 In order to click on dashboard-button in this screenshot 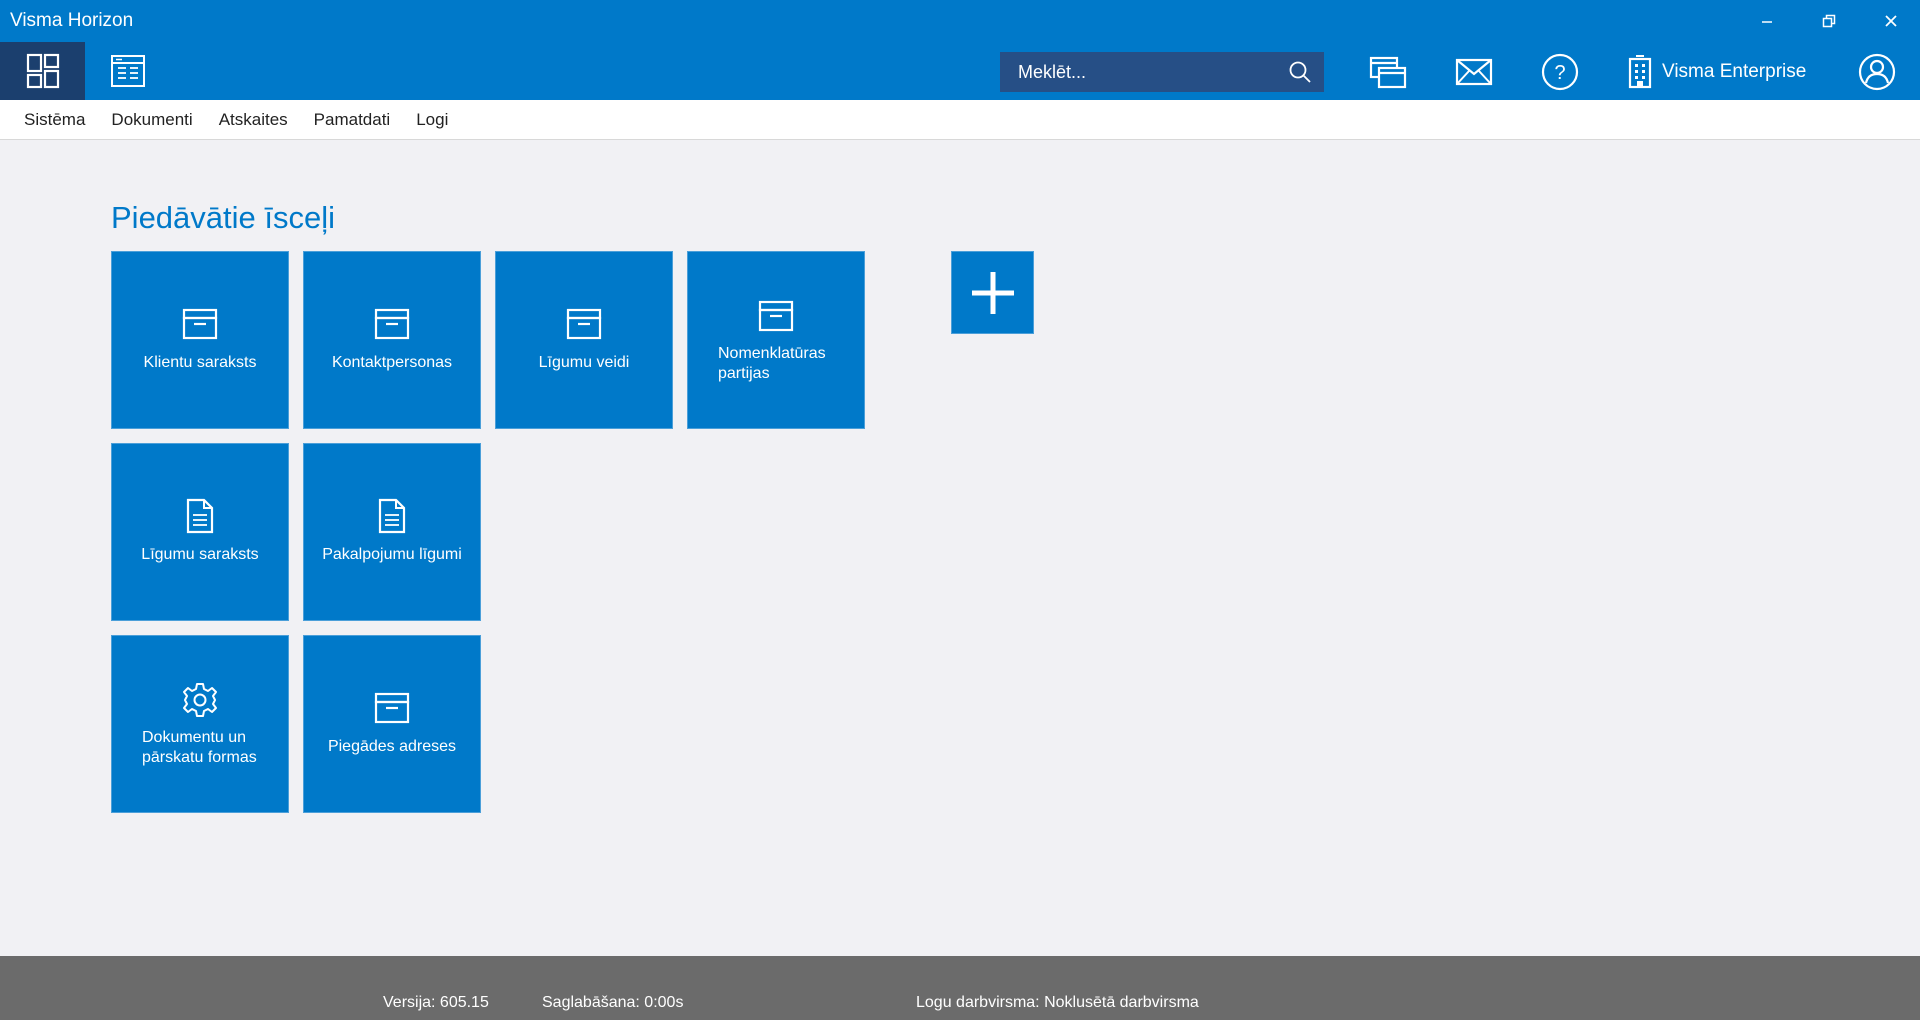, I will do `click(42, 71)`.